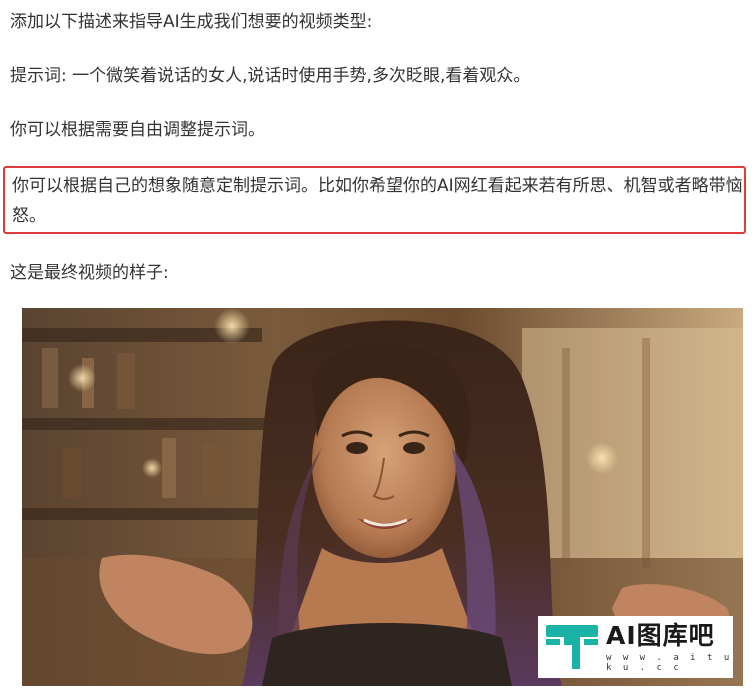 Image resolution: width=753 pixels, height=689 pixels. Describe the element at coordinates (270, 76) in the screenshot. I see `article-paragraph-prompt: 提示词: 一个微笑着说话的女人,说话时使用手势,多次眨眼,看着观众。` at that location.